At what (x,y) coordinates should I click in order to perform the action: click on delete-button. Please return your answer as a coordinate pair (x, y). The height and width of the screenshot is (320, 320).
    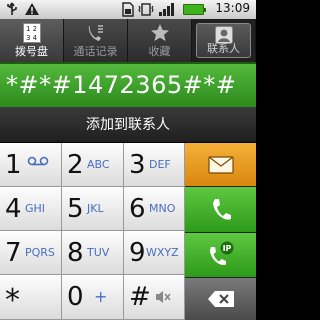
    Looking at the image, I should click on (220, 299).